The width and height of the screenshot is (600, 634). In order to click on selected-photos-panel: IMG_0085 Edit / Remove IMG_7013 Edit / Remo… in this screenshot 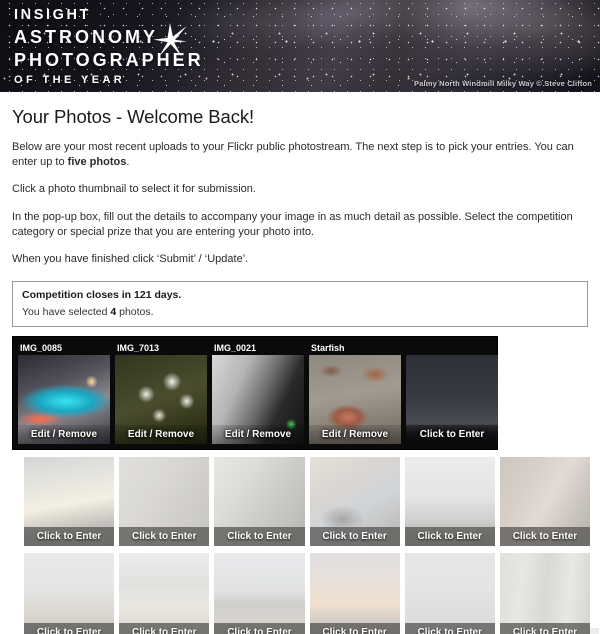, I will do `click(255, 393)`.